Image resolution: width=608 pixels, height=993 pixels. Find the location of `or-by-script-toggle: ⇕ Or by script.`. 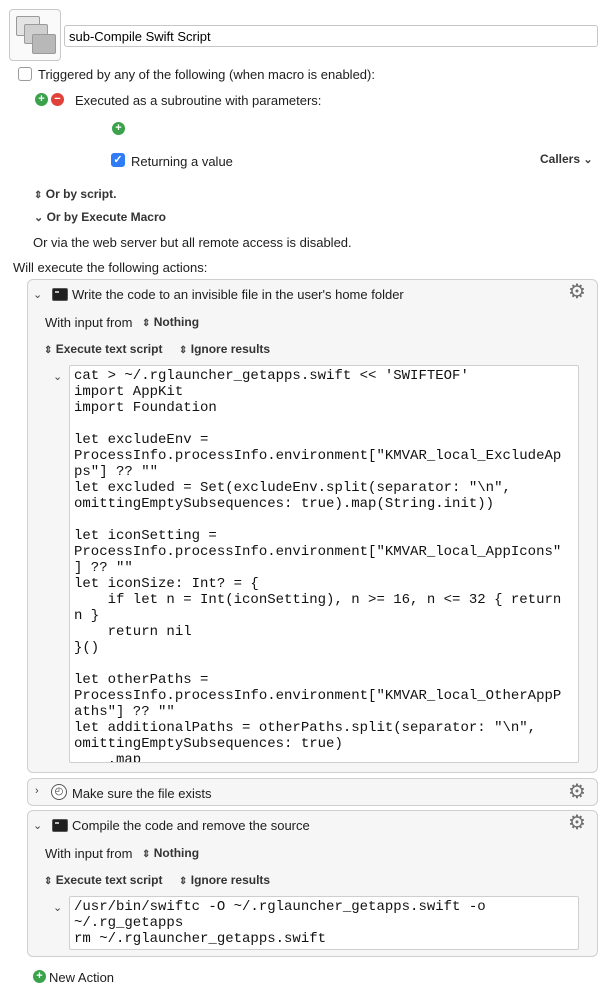

or-by-script-toggle: ⇕ Or by script. is located at coordinates (75, 194).